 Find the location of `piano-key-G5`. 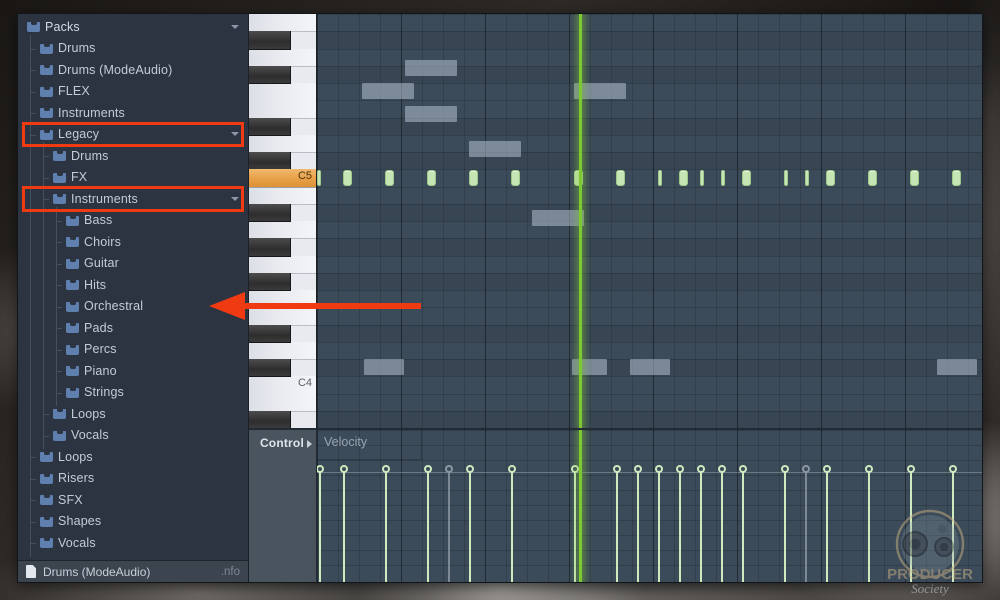

piano-key-G5 is located at coordinates (282, 57).